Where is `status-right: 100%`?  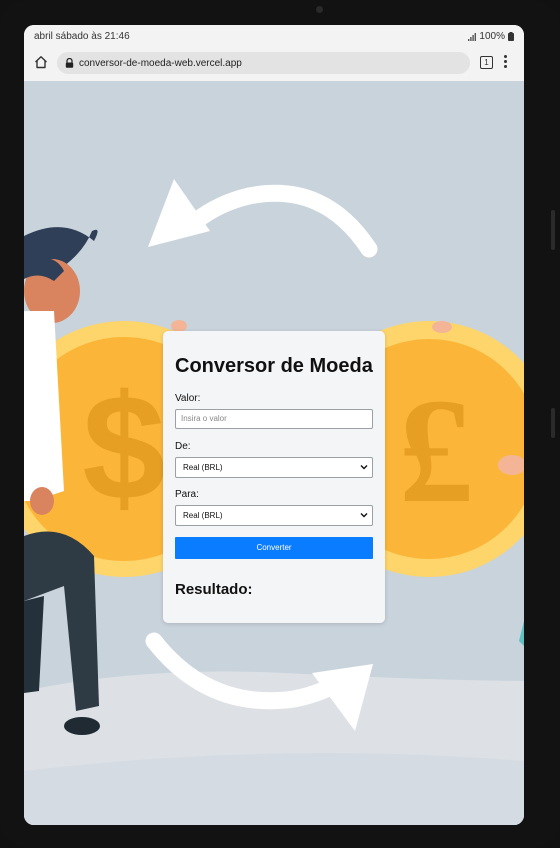
status-right: 100% is located at coordinates (491, 36).